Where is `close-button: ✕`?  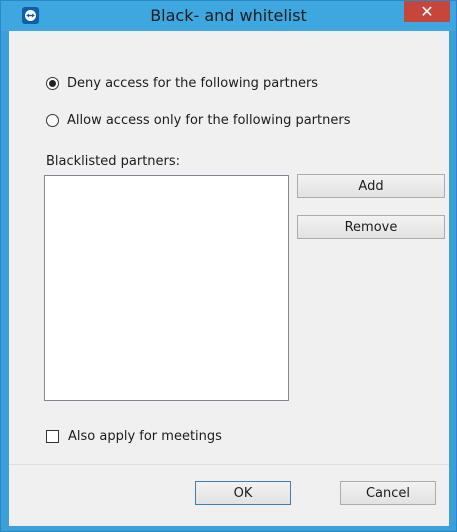
close-button: ✕ is located at coordinates (427, 11).